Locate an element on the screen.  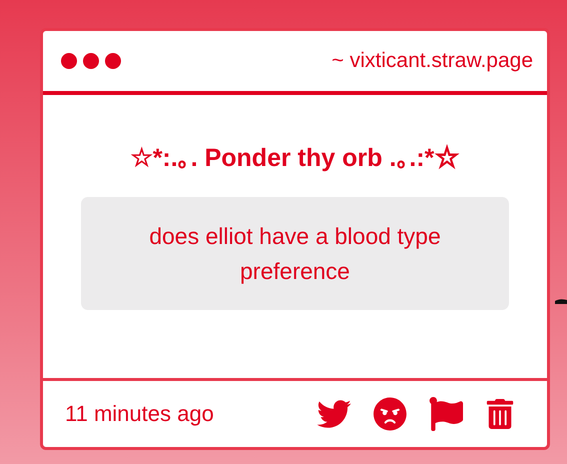
delete-button is located at coordinates (500, 414).